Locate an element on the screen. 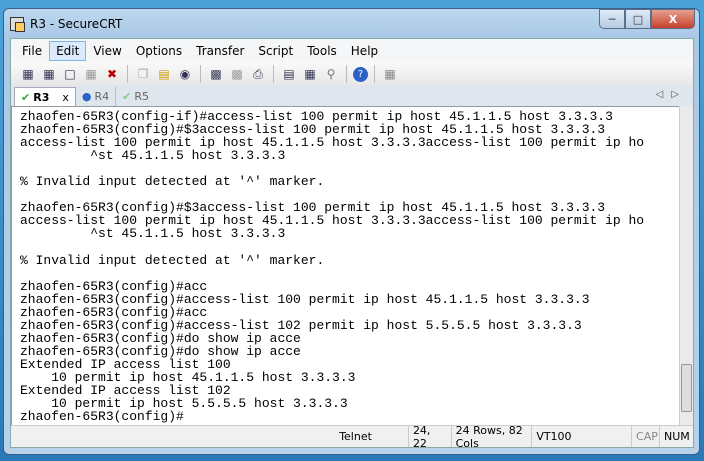  toolbar: ▦ ▦ □ ▦ ✖ ❐ ▤ ◉ ▩ ▩ ⎙ ▤ ▦ ⚲ ? ▦ is located at coordinates (352, 74).